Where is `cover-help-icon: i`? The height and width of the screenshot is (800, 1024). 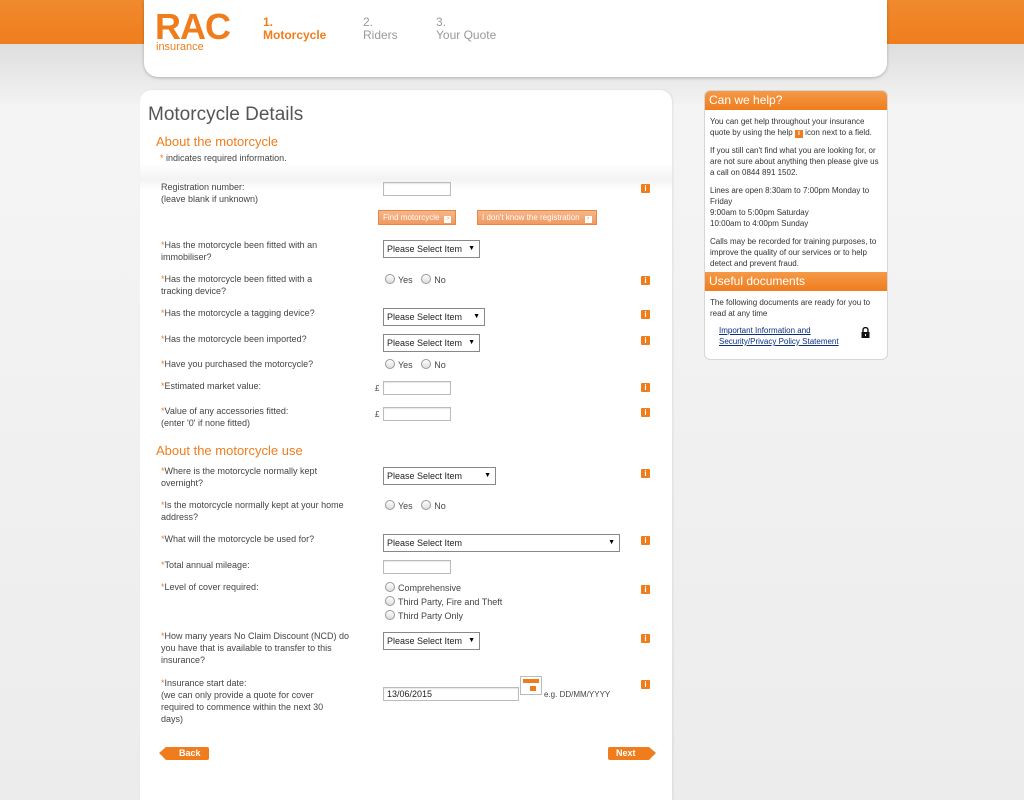
cover-help-icon: i is located at coordinates (645, 589).